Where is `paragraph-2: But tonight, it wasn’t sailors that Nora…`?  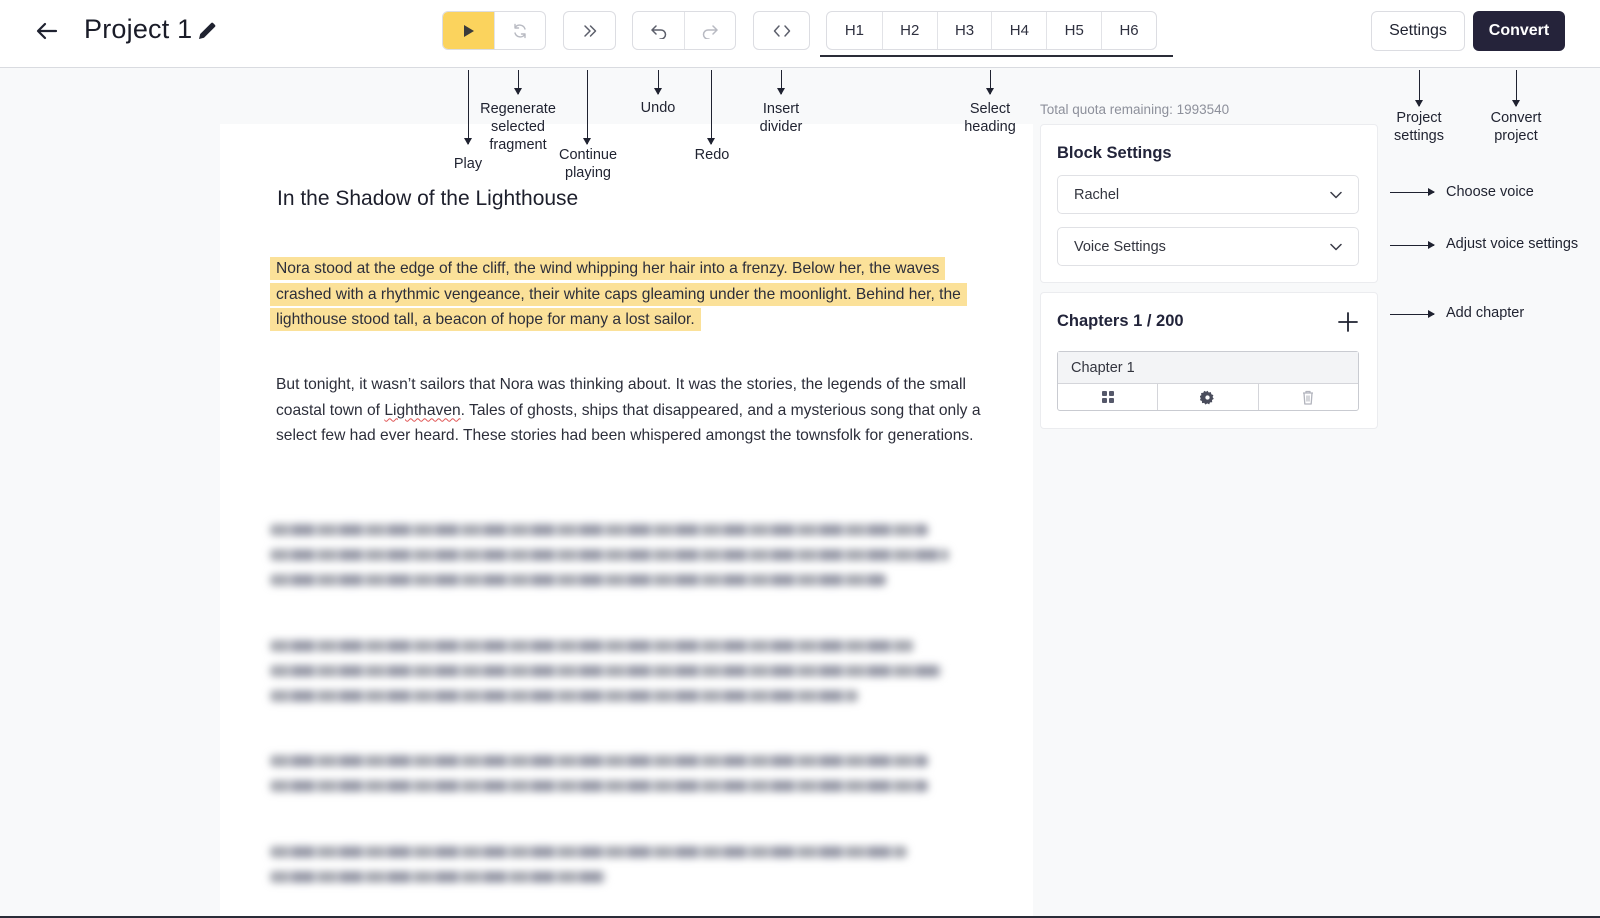
paragraph-2: But tonight, it wasn’t sailors that Nora… is located at coordinates (626, 410).